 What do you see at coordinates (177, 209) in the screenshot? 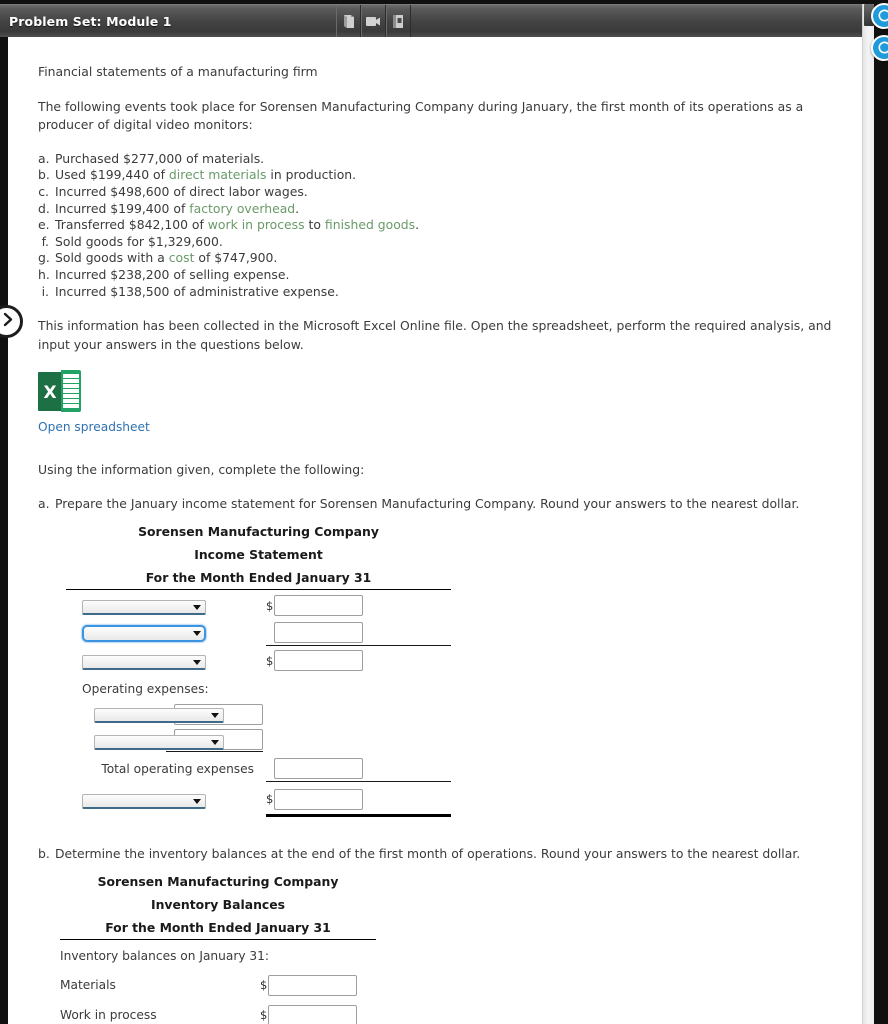
I see `list-text: Incurred $199,400 of factory overhead.` at bounding box center [177, 209].